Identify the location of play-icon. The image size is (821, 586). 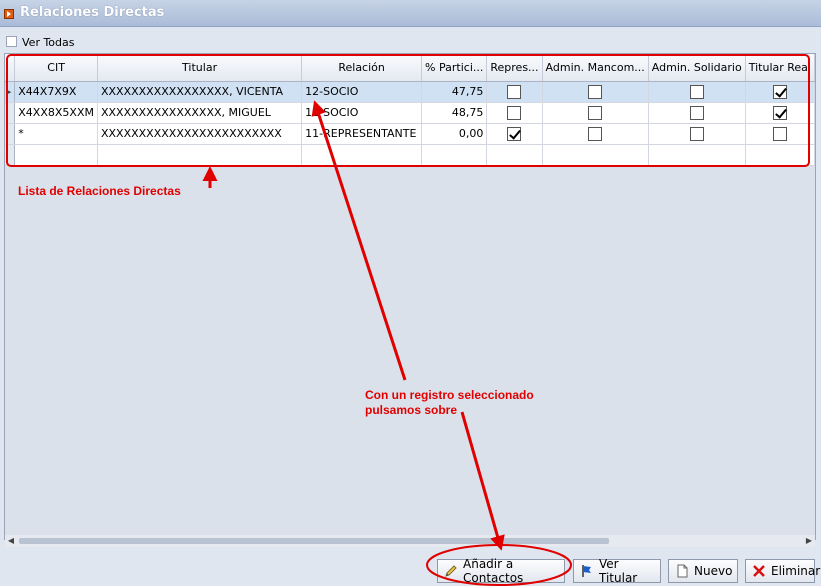
(9, 14).